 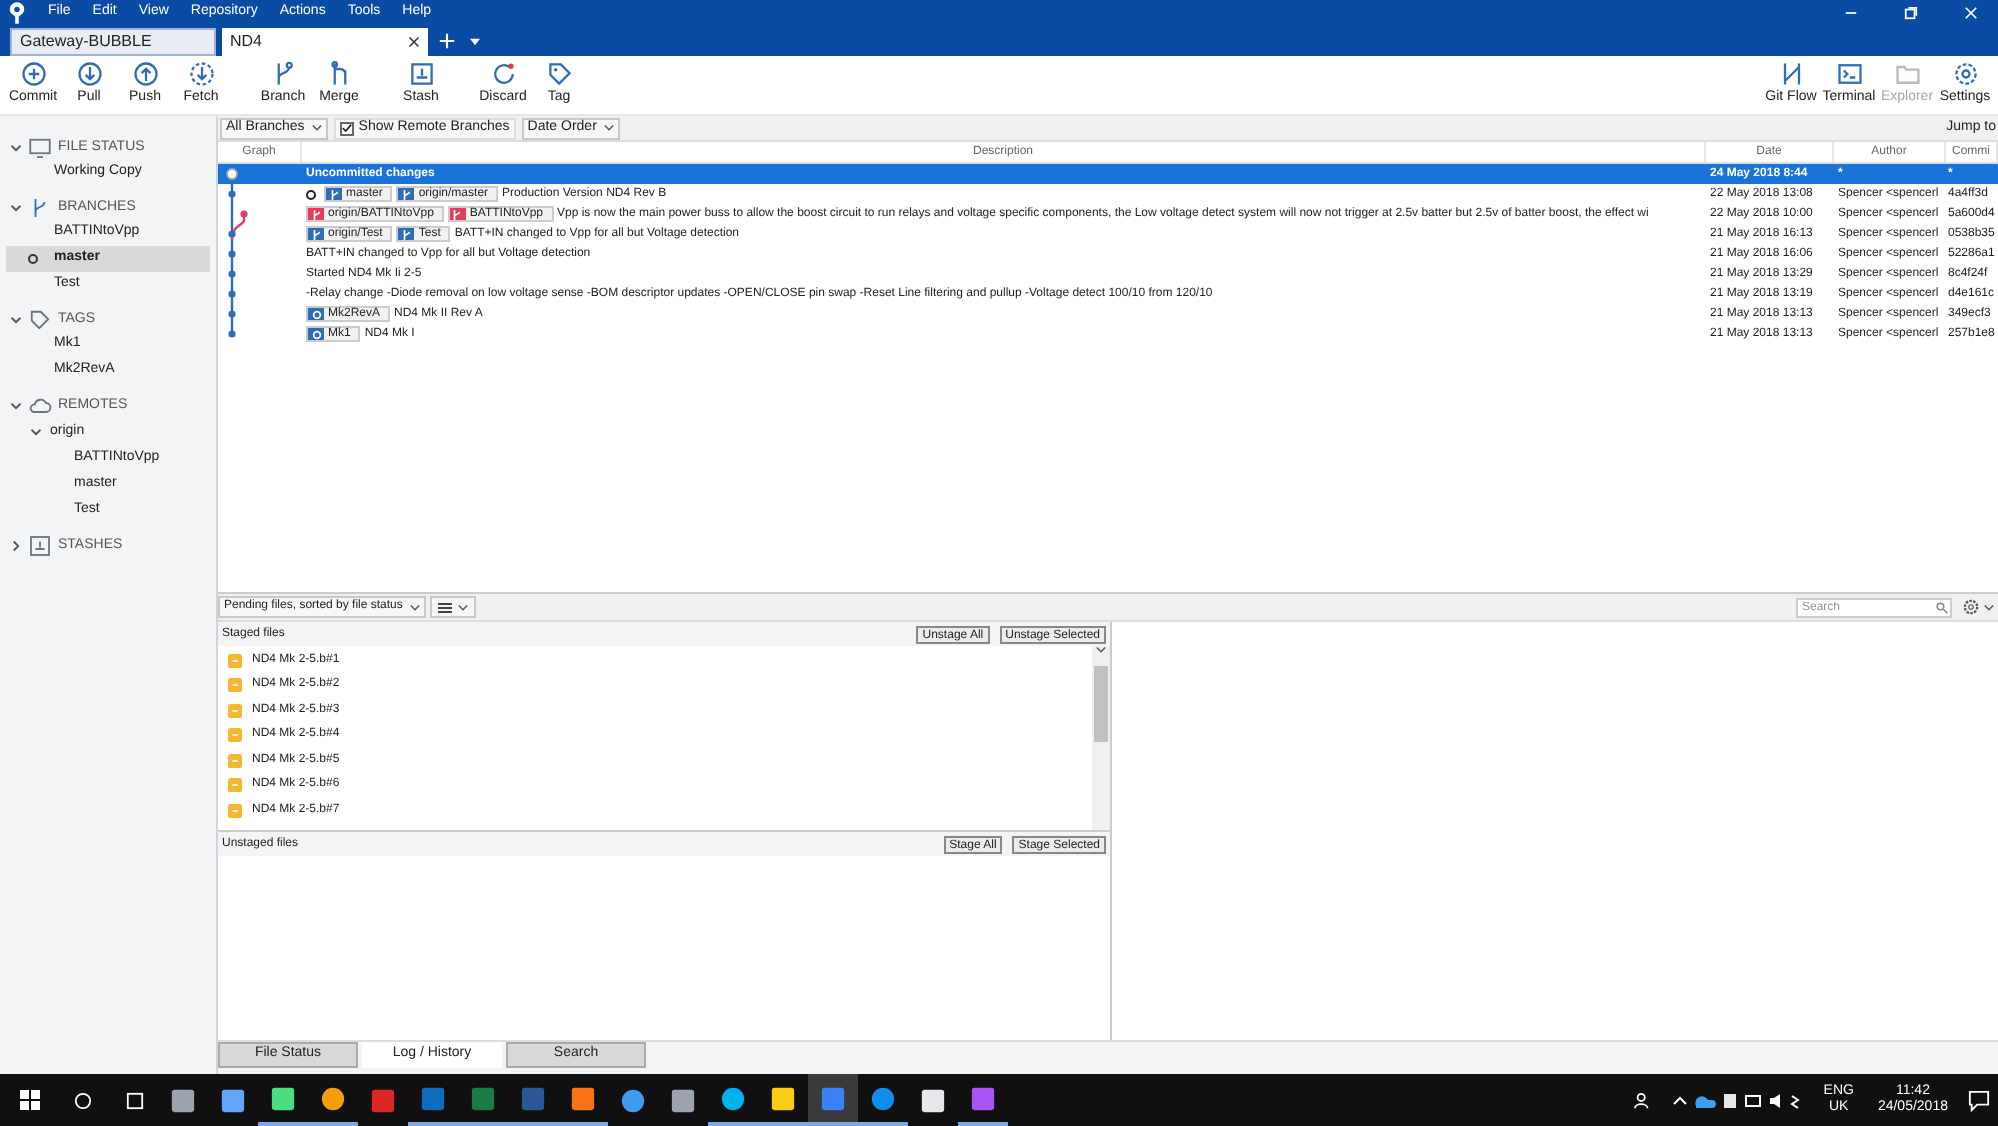 What do you see at coordinates (325, 42) in the screenshot?
I see `repo-tab: ND4` at bounding box center [325, 42].